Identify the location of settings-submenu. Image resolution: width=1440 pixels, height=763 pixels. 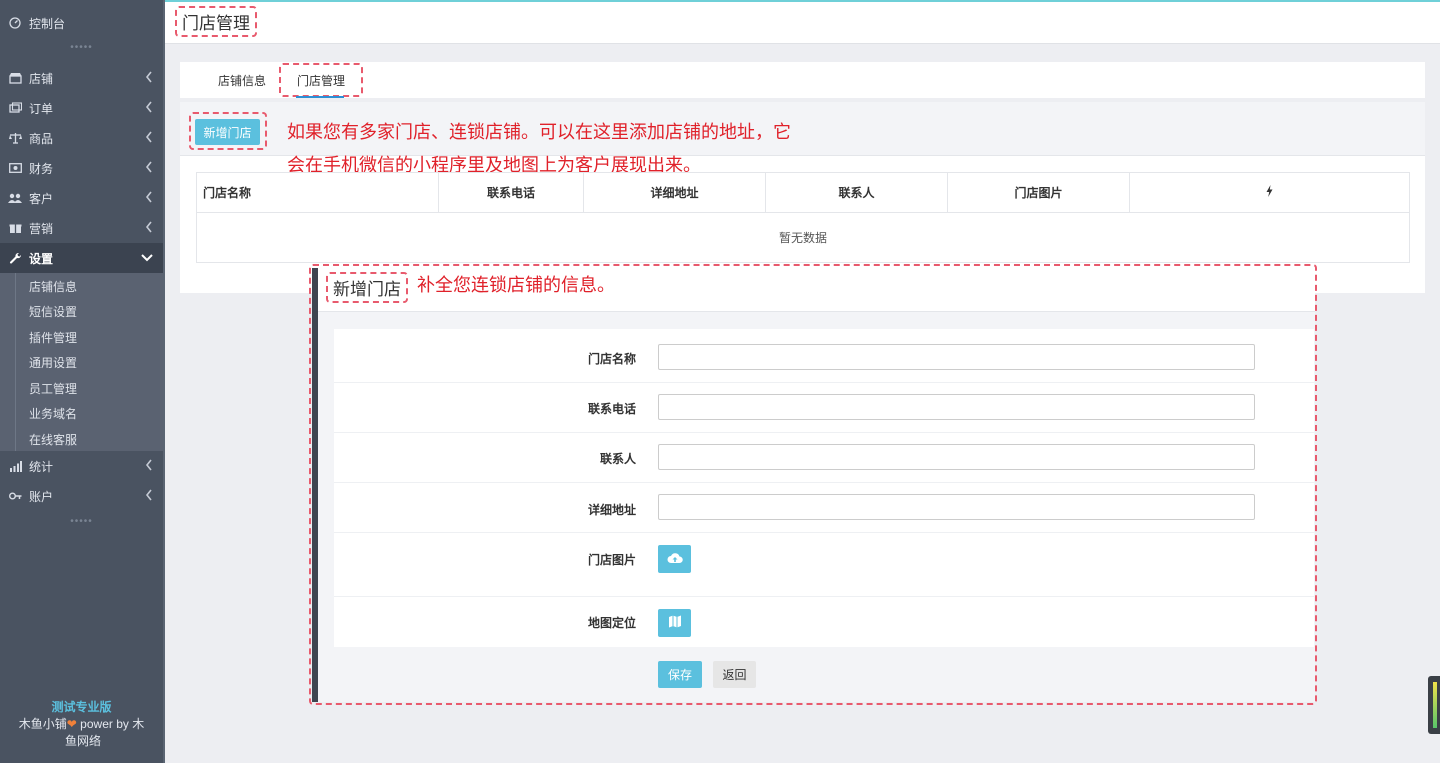
(81, 362).